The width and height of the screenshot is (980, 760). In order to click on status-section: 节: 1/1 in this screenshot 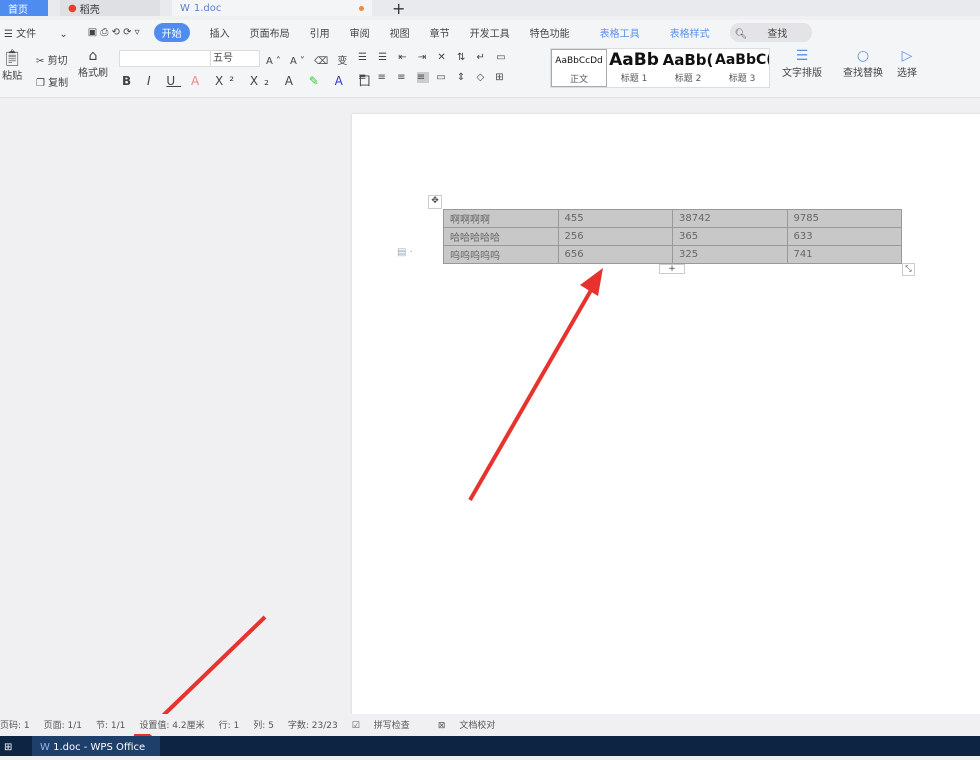, I will do `click(111, 725)`.